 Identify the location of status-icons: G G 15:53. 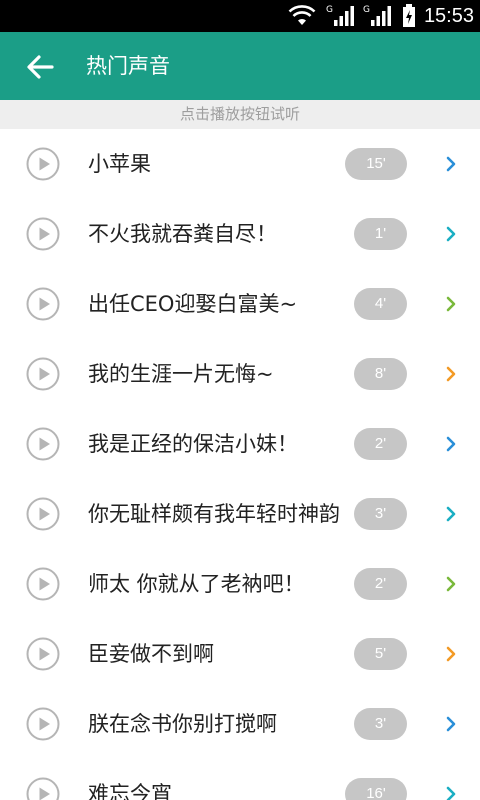
(381, 16).